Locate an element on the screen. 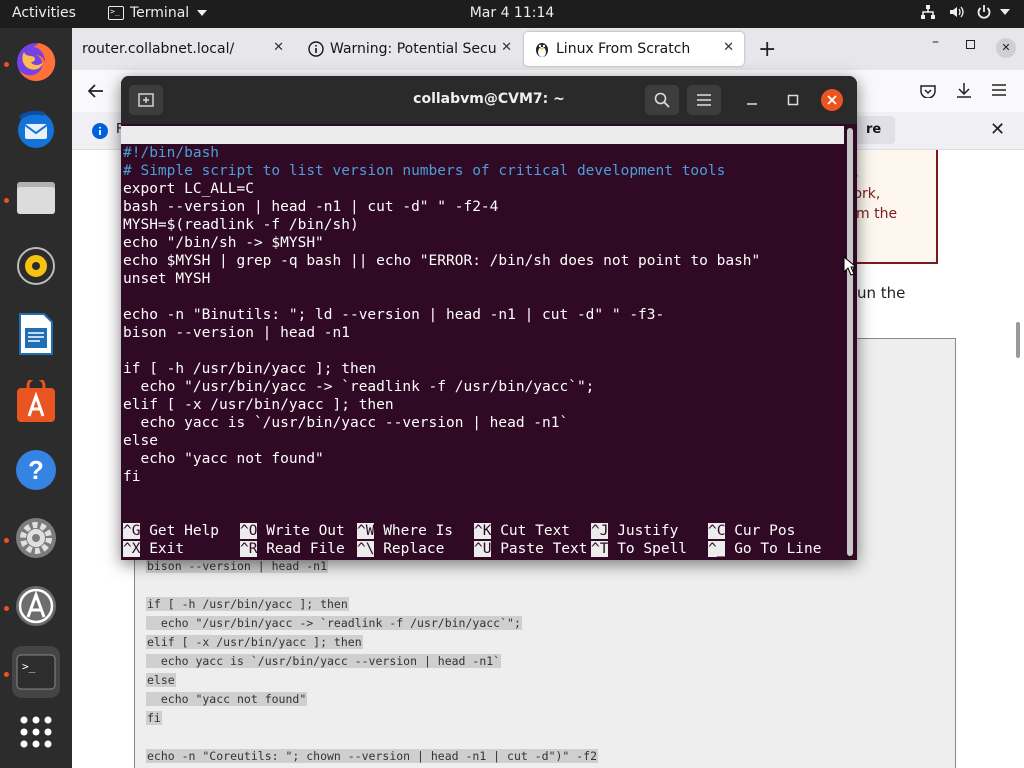 The height and width of the screenshot is (768, 1024). nano-line: MYSH=$(readlink -f /bin/sh) is located at coordinates (241, 225).